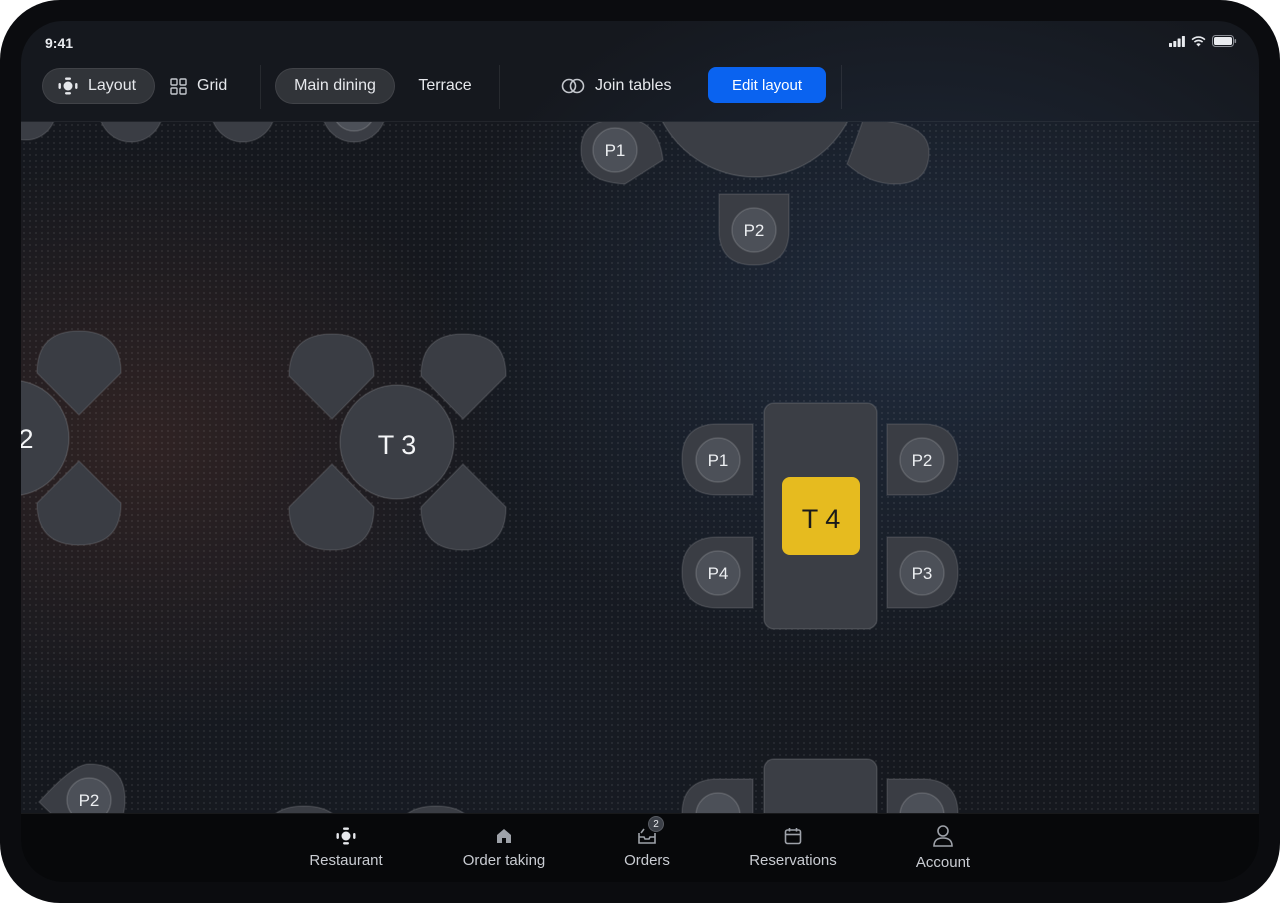 The image size is (1280, 903). I want to click on nav-account: Account, so click(943, 846).